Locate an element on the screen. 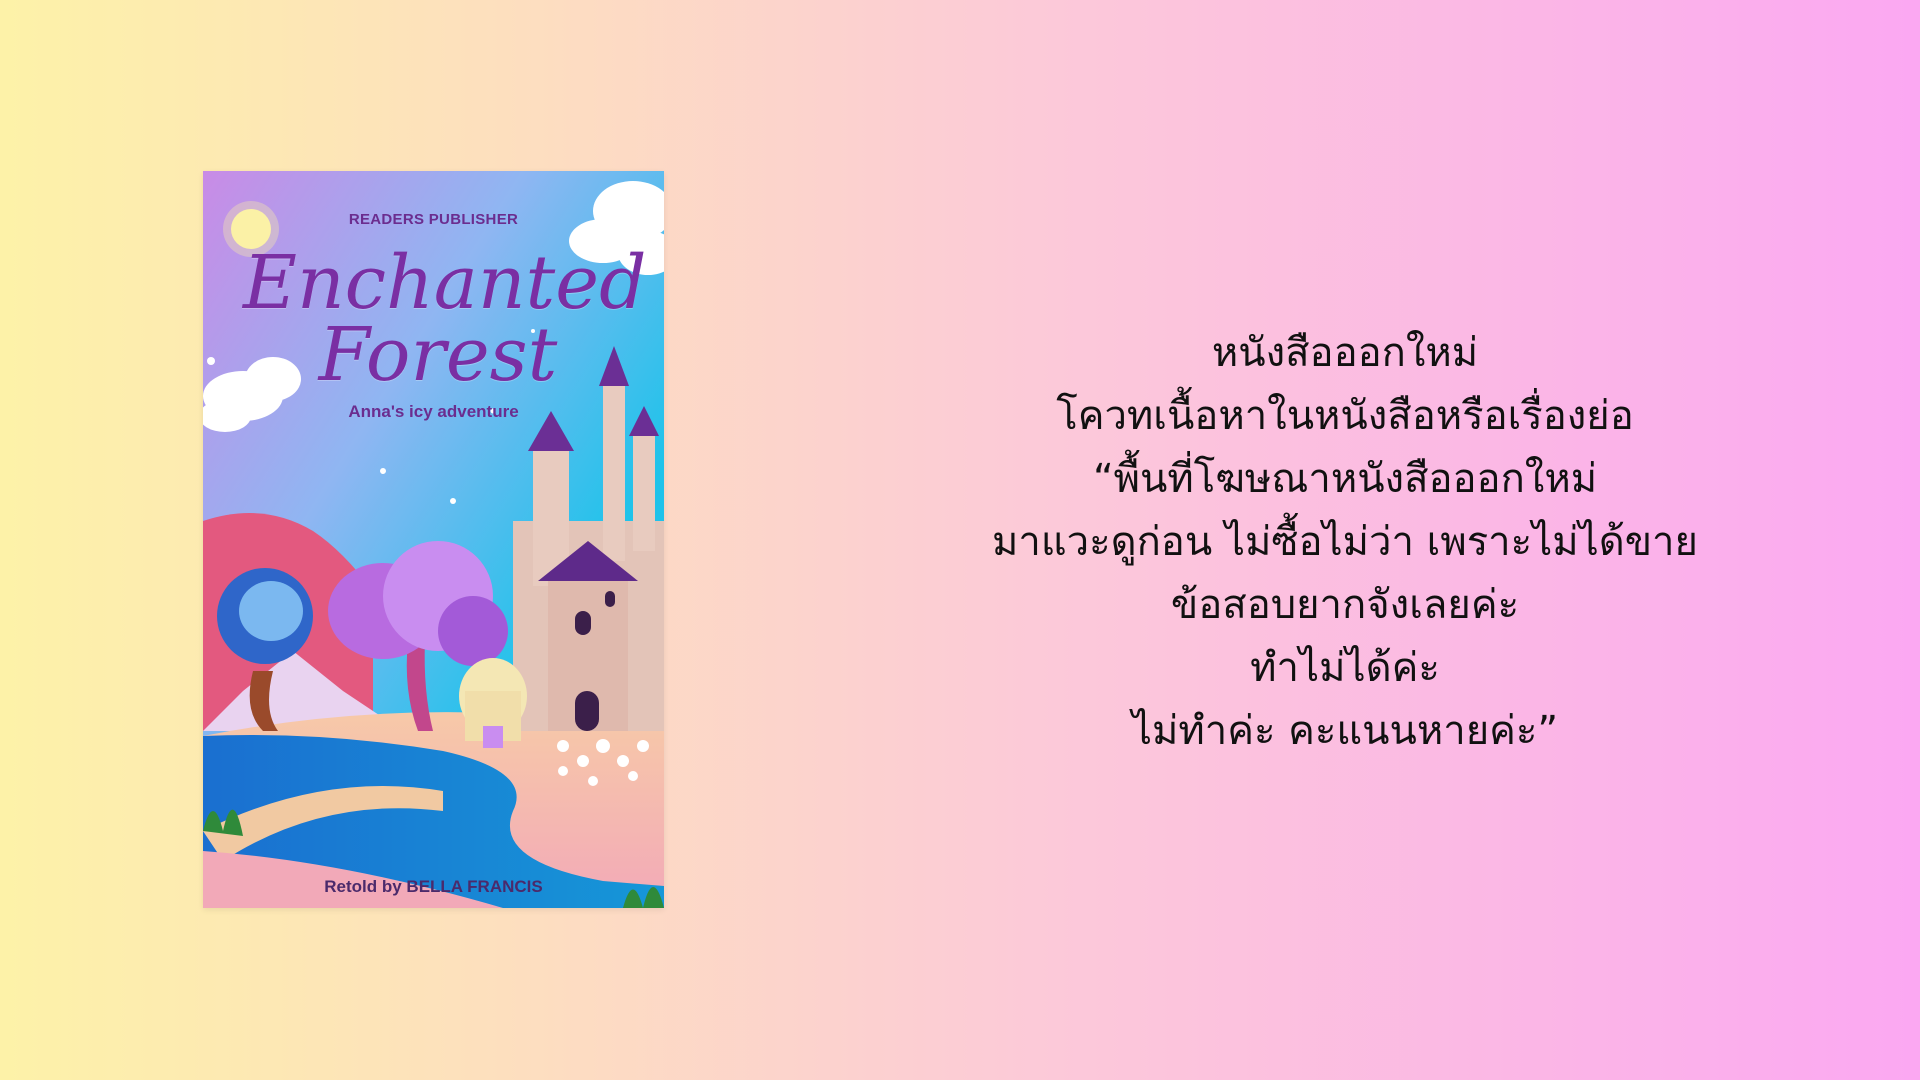 This screenshot has width=1920, height=1080. character is located at coordinates (493, 703).